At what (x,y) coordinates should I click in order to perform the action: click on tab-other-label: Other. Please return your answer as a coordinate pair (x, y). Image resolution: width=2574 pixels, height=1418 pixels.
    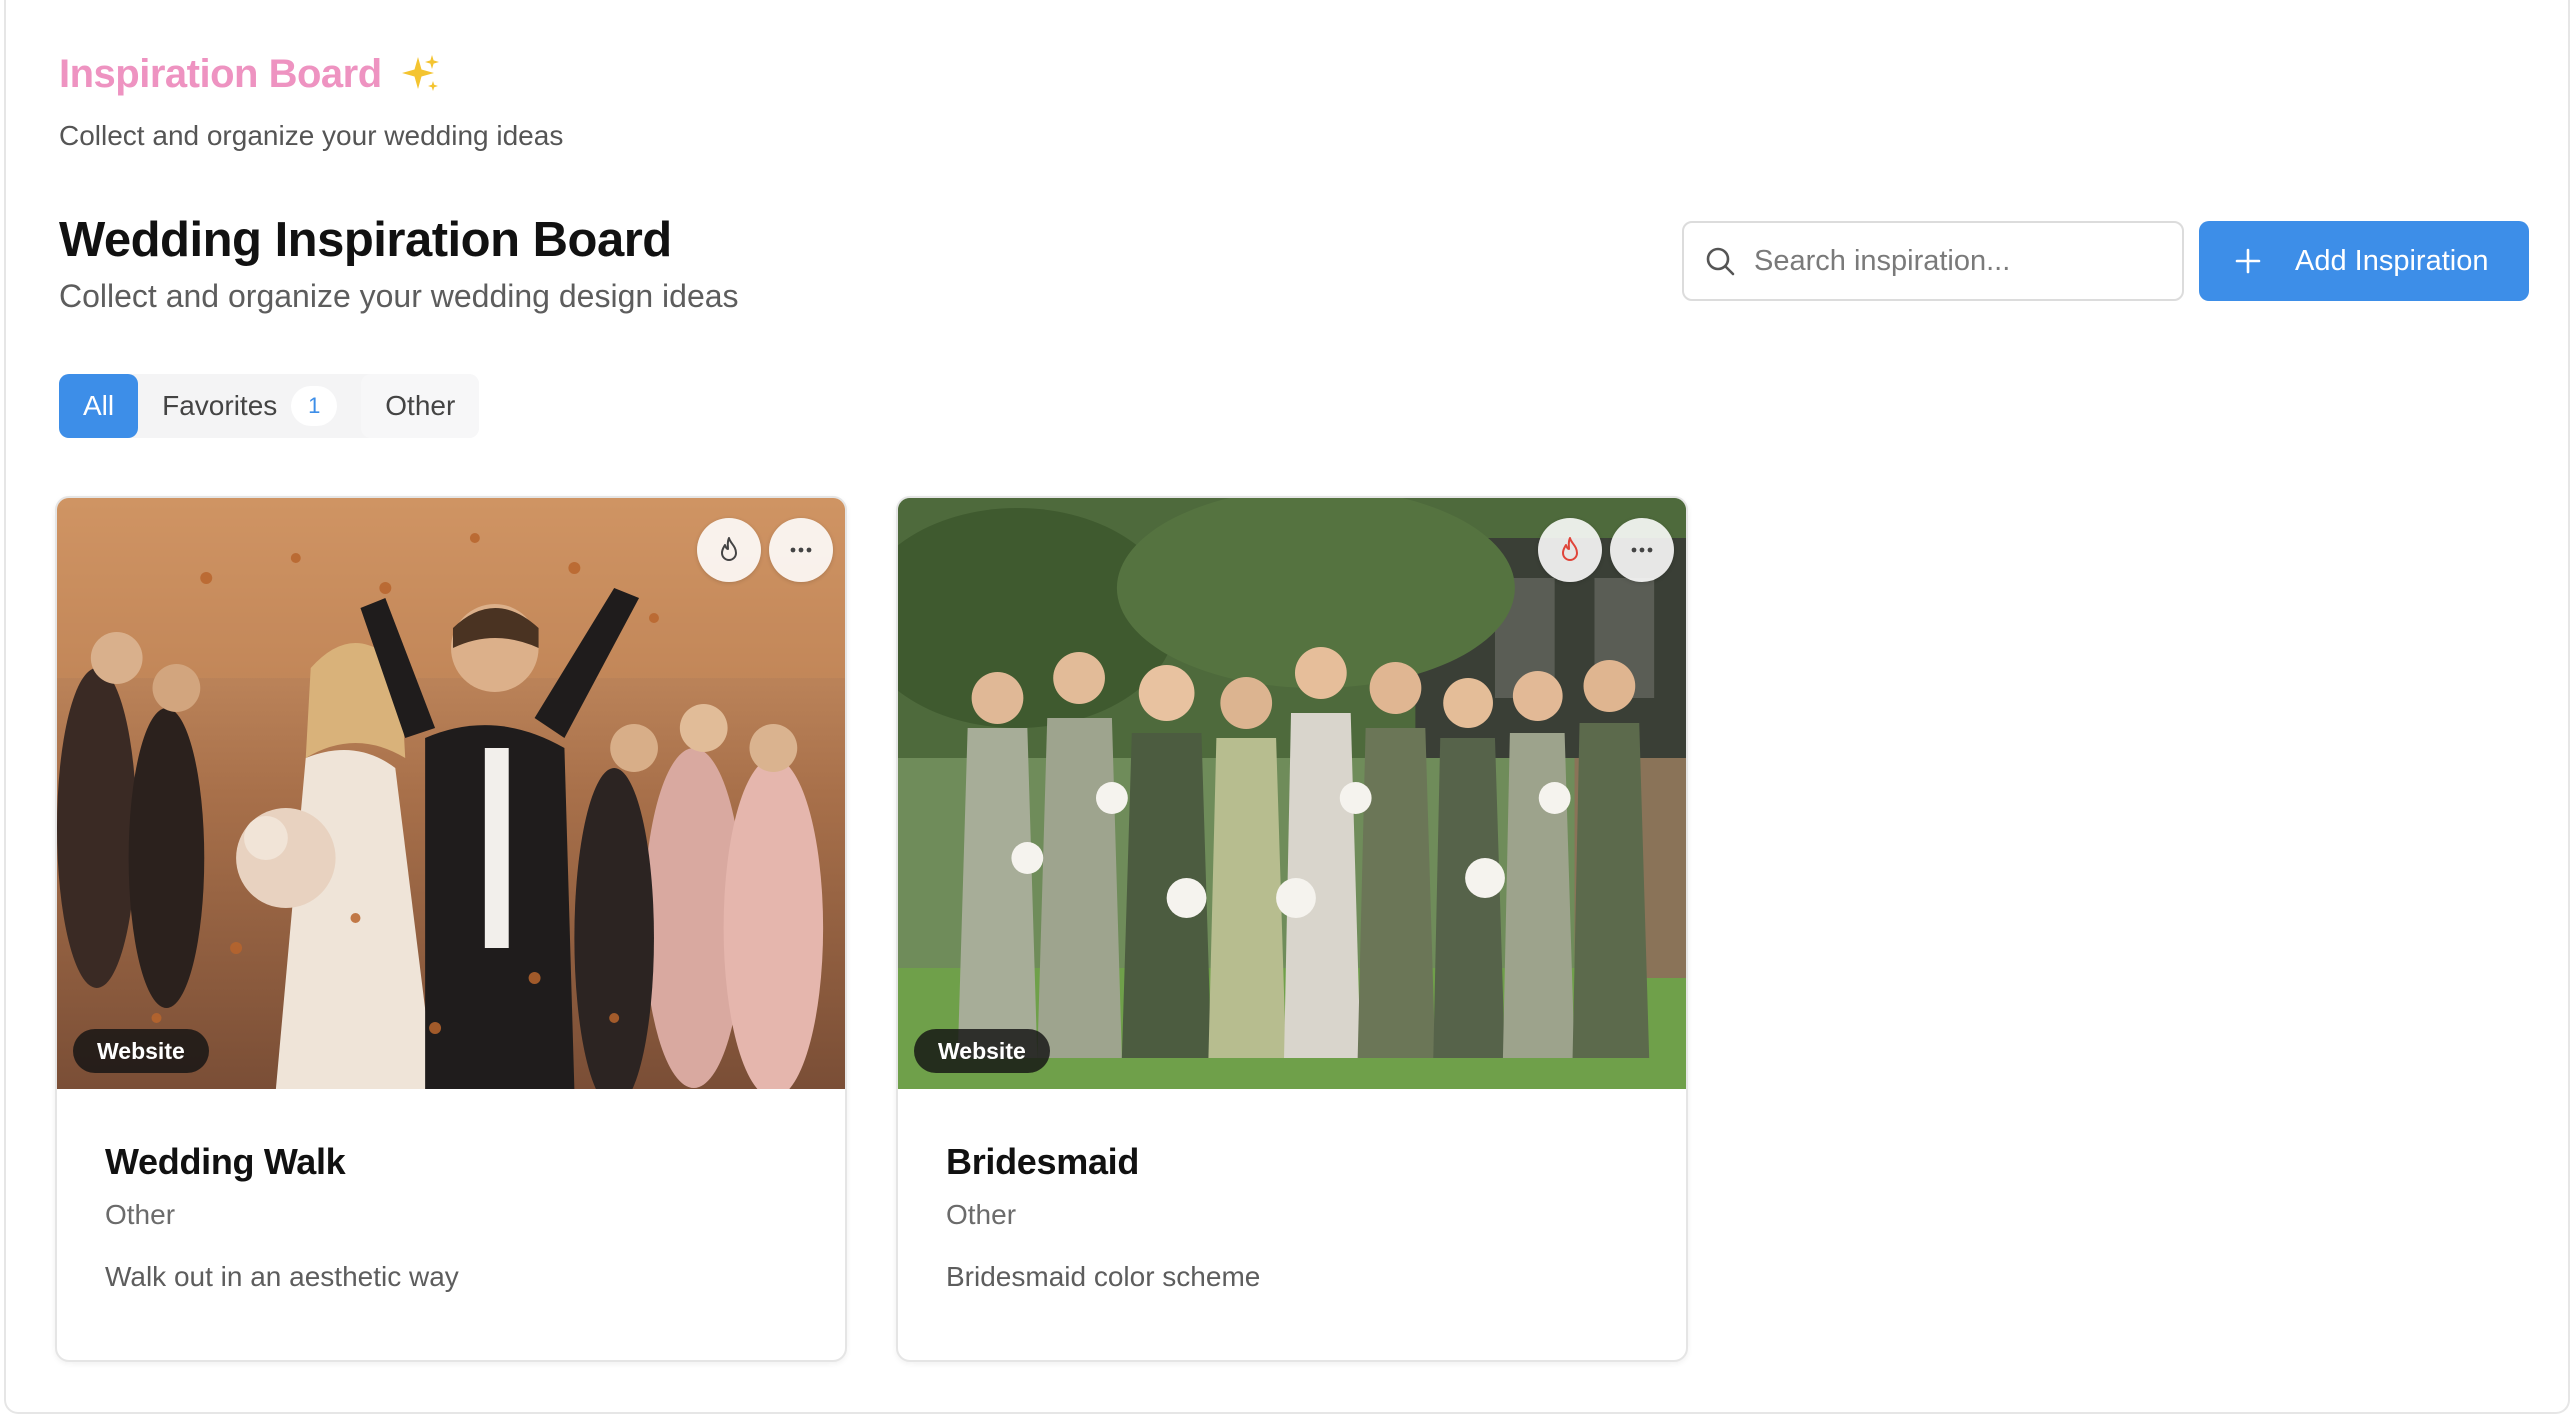
    Looking at the image, I should click on (420, 405).